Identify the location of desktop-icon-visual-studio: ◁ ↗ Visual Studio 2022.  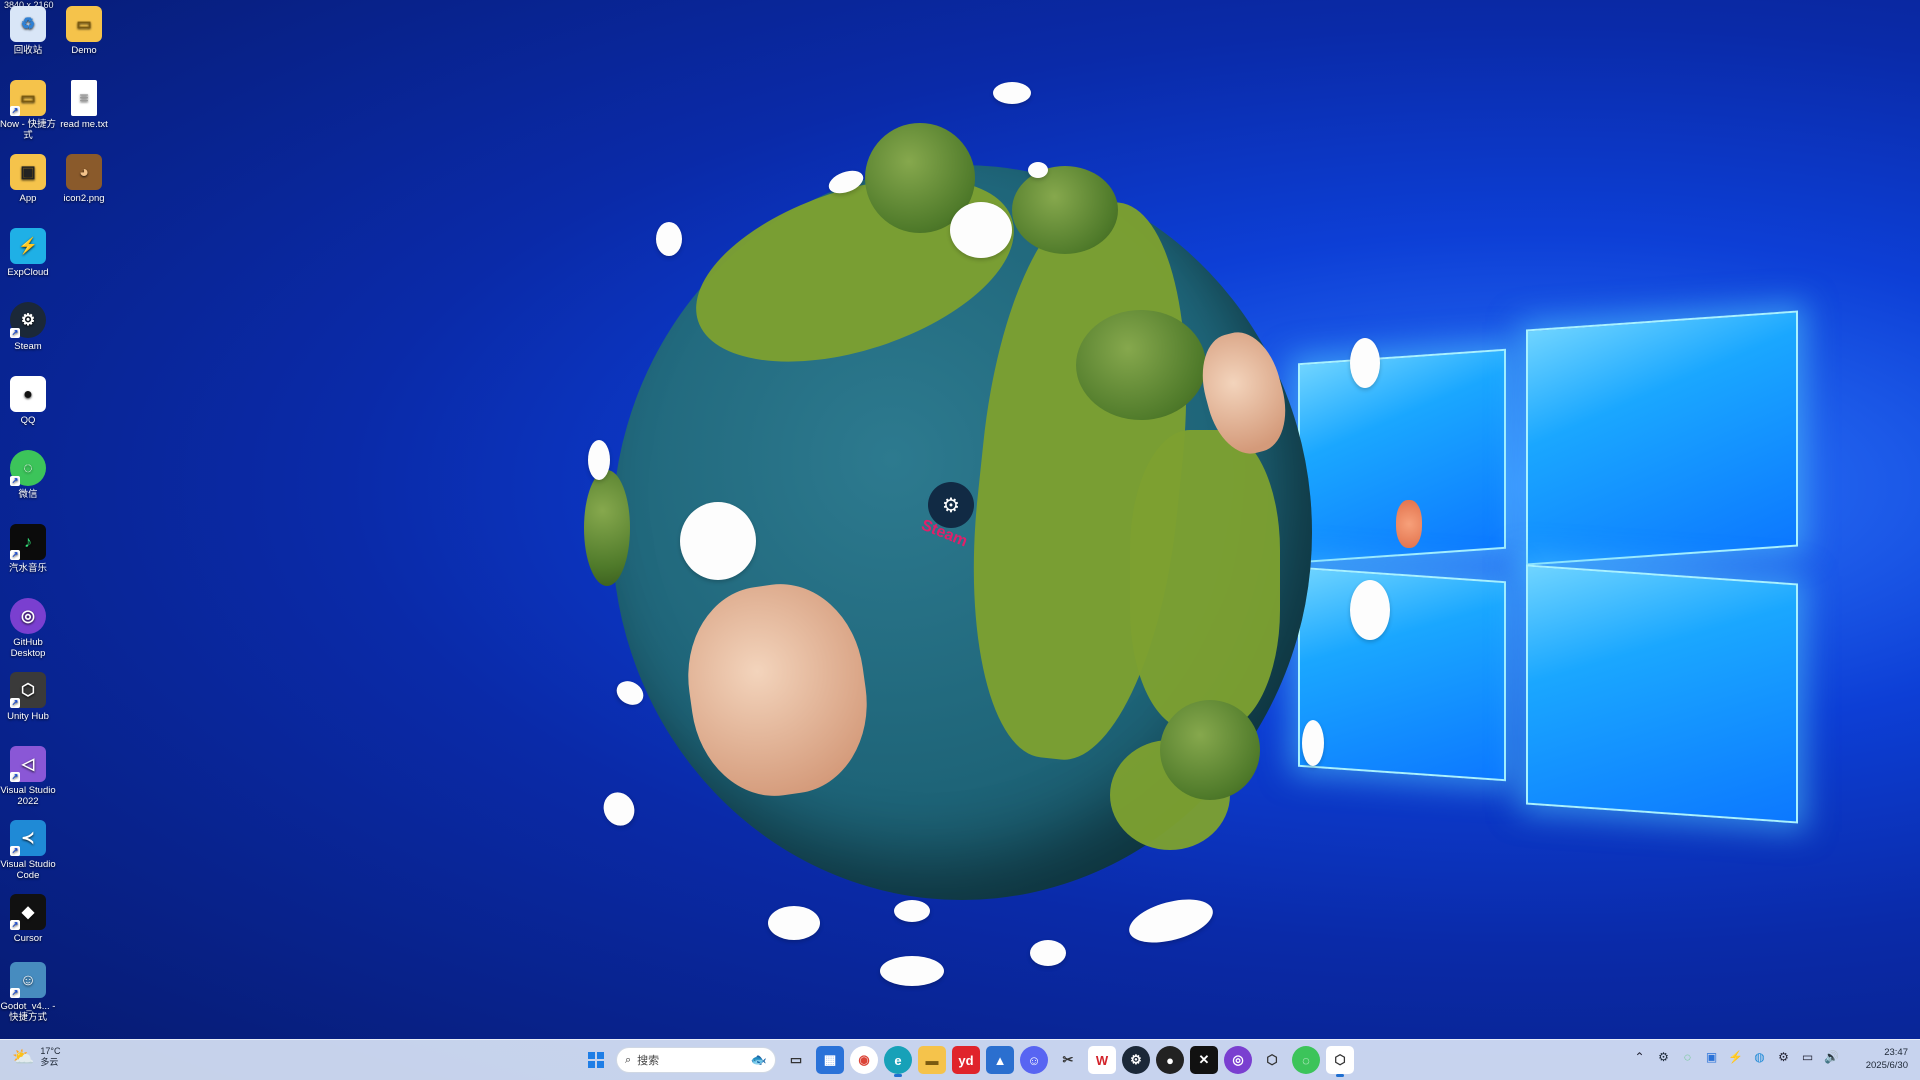
(28, 776).